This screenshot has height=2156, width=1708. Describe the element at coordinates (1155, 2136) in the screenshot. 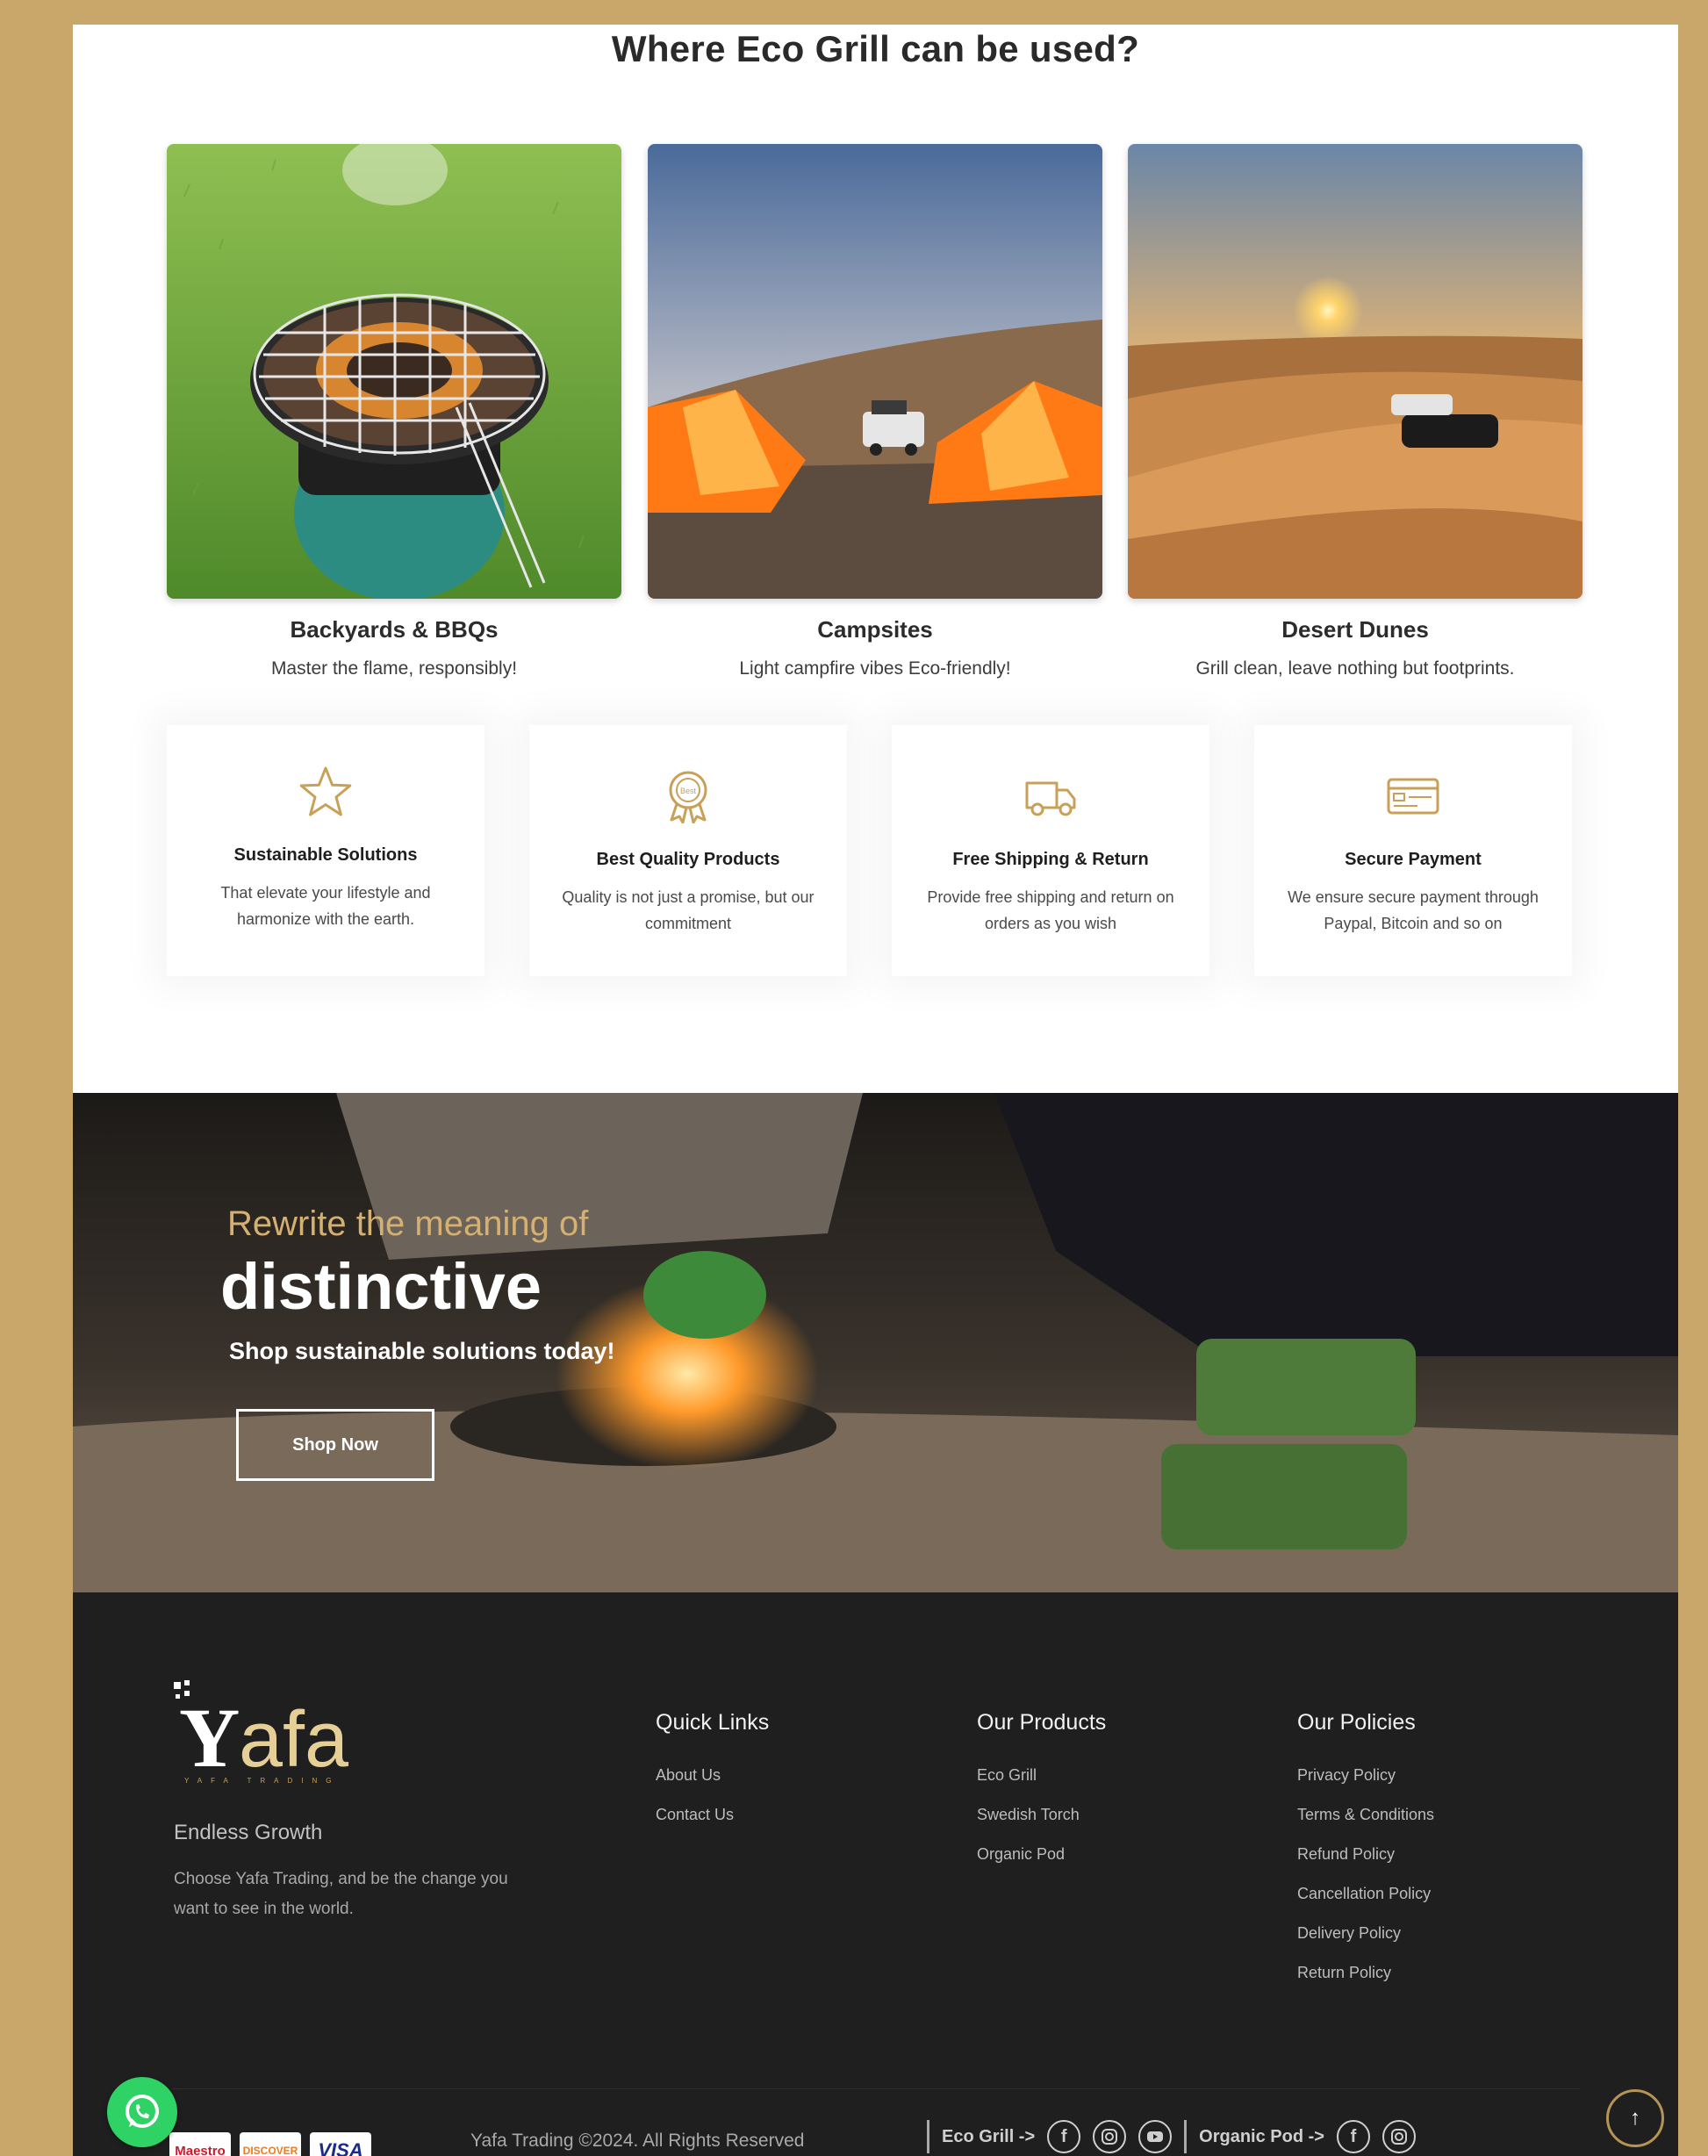

I see `youtube-icon` at that location.